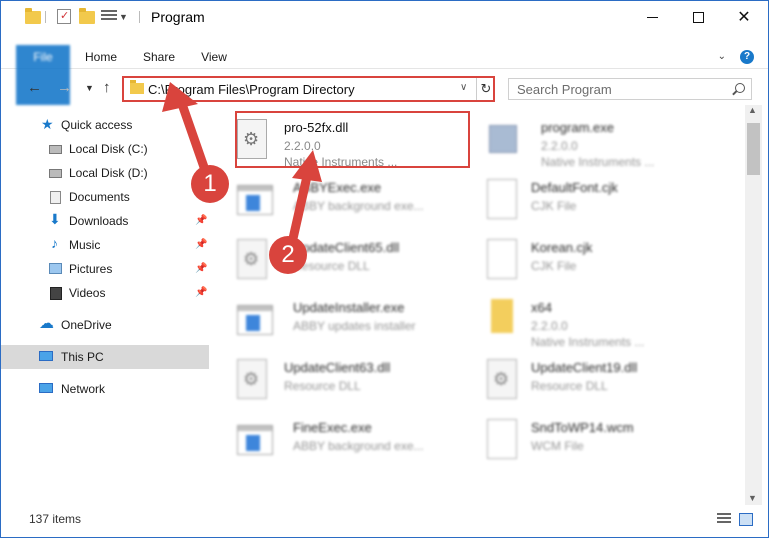 This screenshot has height=538, width=769. What do you see at coordinates (332, 427) in the screenshot?
I see `file-name: FineExec.exe` at bounding box center [332, 427].